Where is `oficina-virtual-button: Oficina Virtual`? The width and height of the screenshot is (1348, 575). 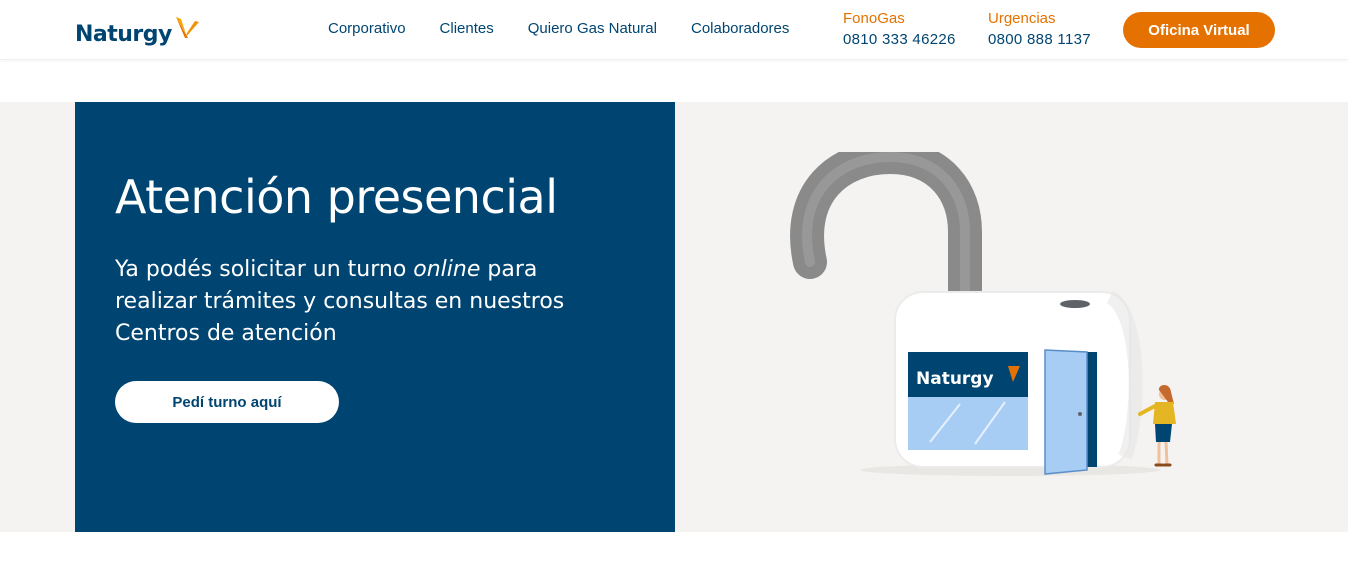 oficina-virtual-button: Oficina Virtual is located at coordinates (1199, 30).